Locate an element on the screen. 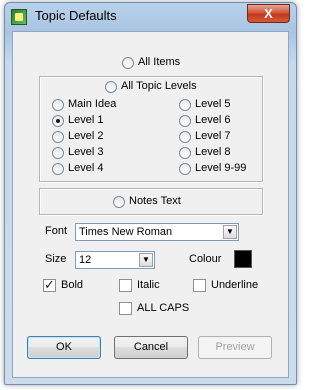 This screenshot has height=390, width=320. font-select-value: Times New Roman is located at coordinates (126, 232).